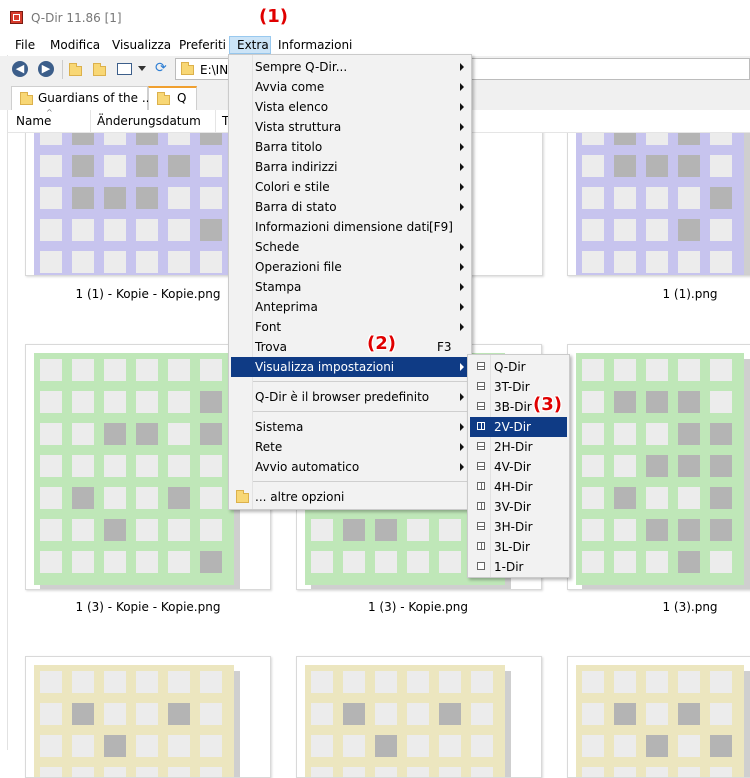 The image size is (750, 778). What do you see at coordinates (142, 68) in the screenshot?
I see `view-dropdown-icon` at bounding box center [142, 68].